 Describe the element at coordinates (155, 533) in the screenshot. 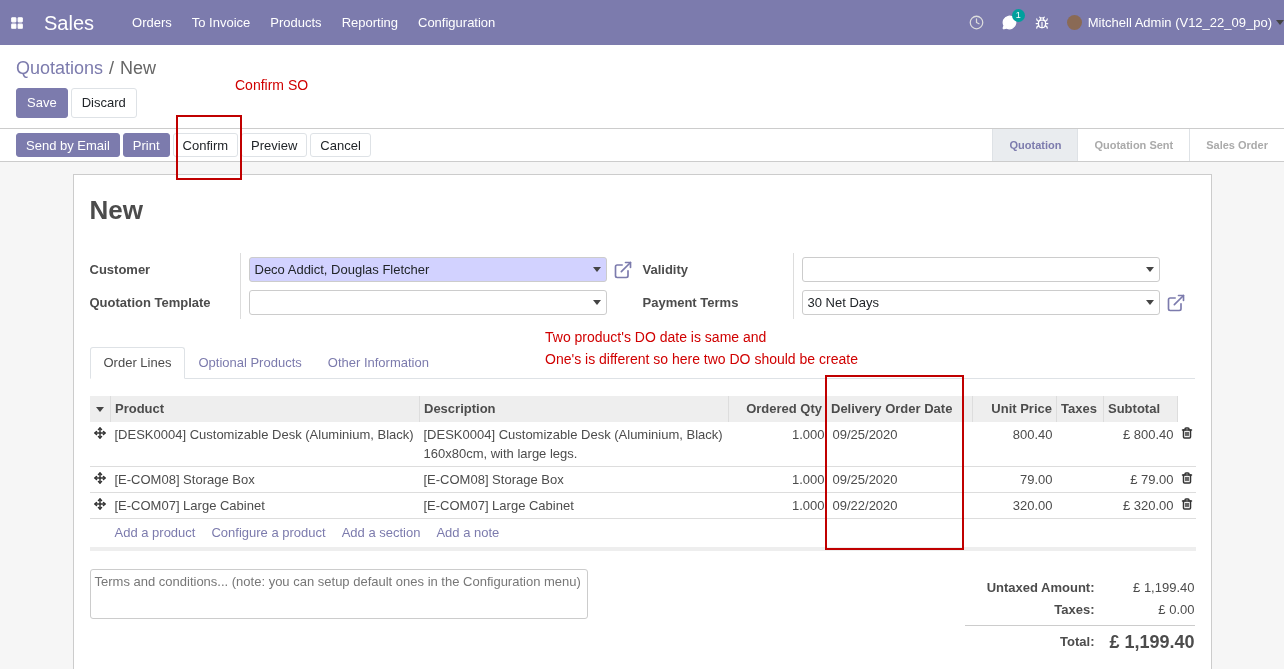

I see `add-line-link: Add a product` at that location.